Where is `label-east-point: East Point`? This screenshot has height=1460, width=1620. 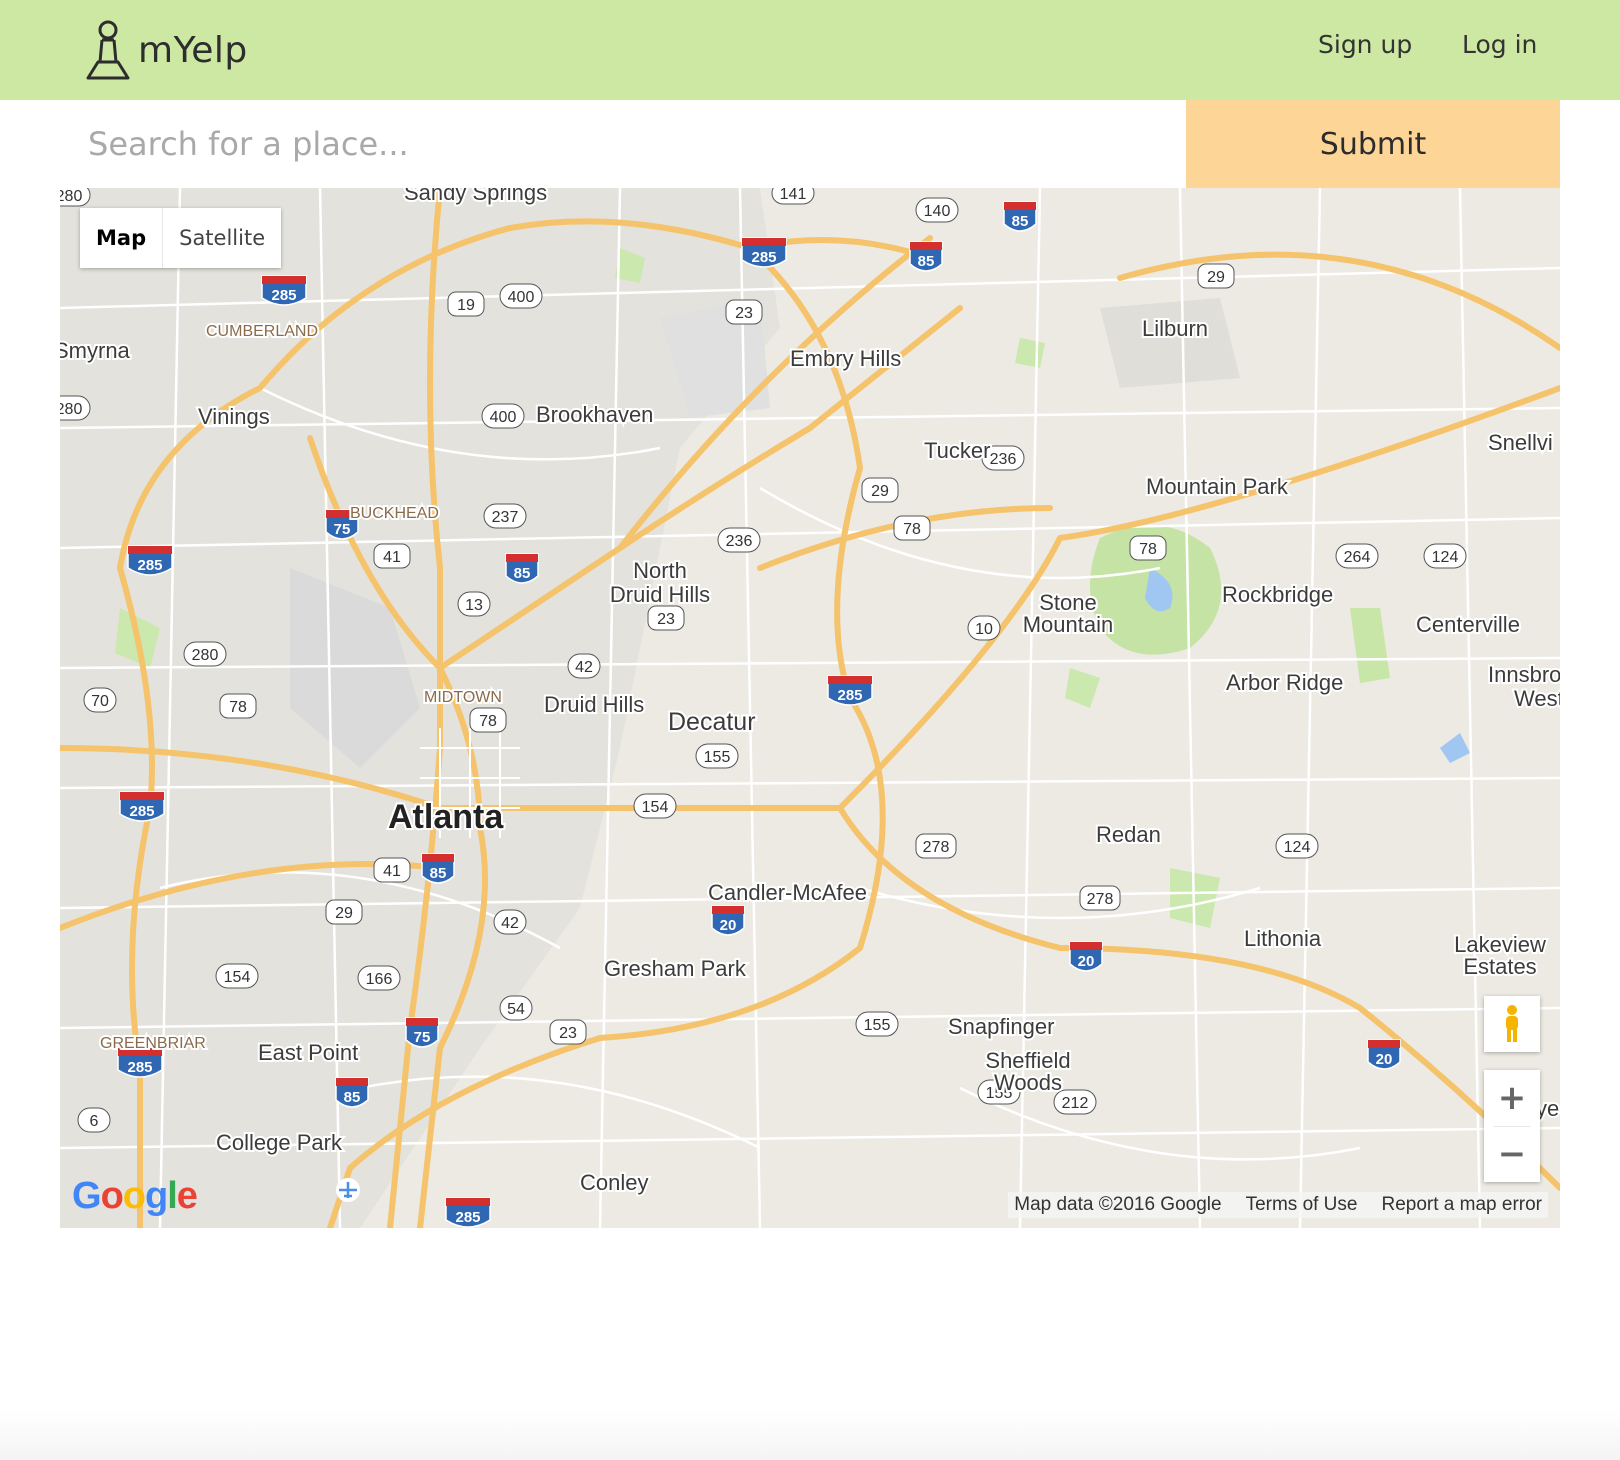
label-east-point: East Point is located at coordinates (308, 1052).